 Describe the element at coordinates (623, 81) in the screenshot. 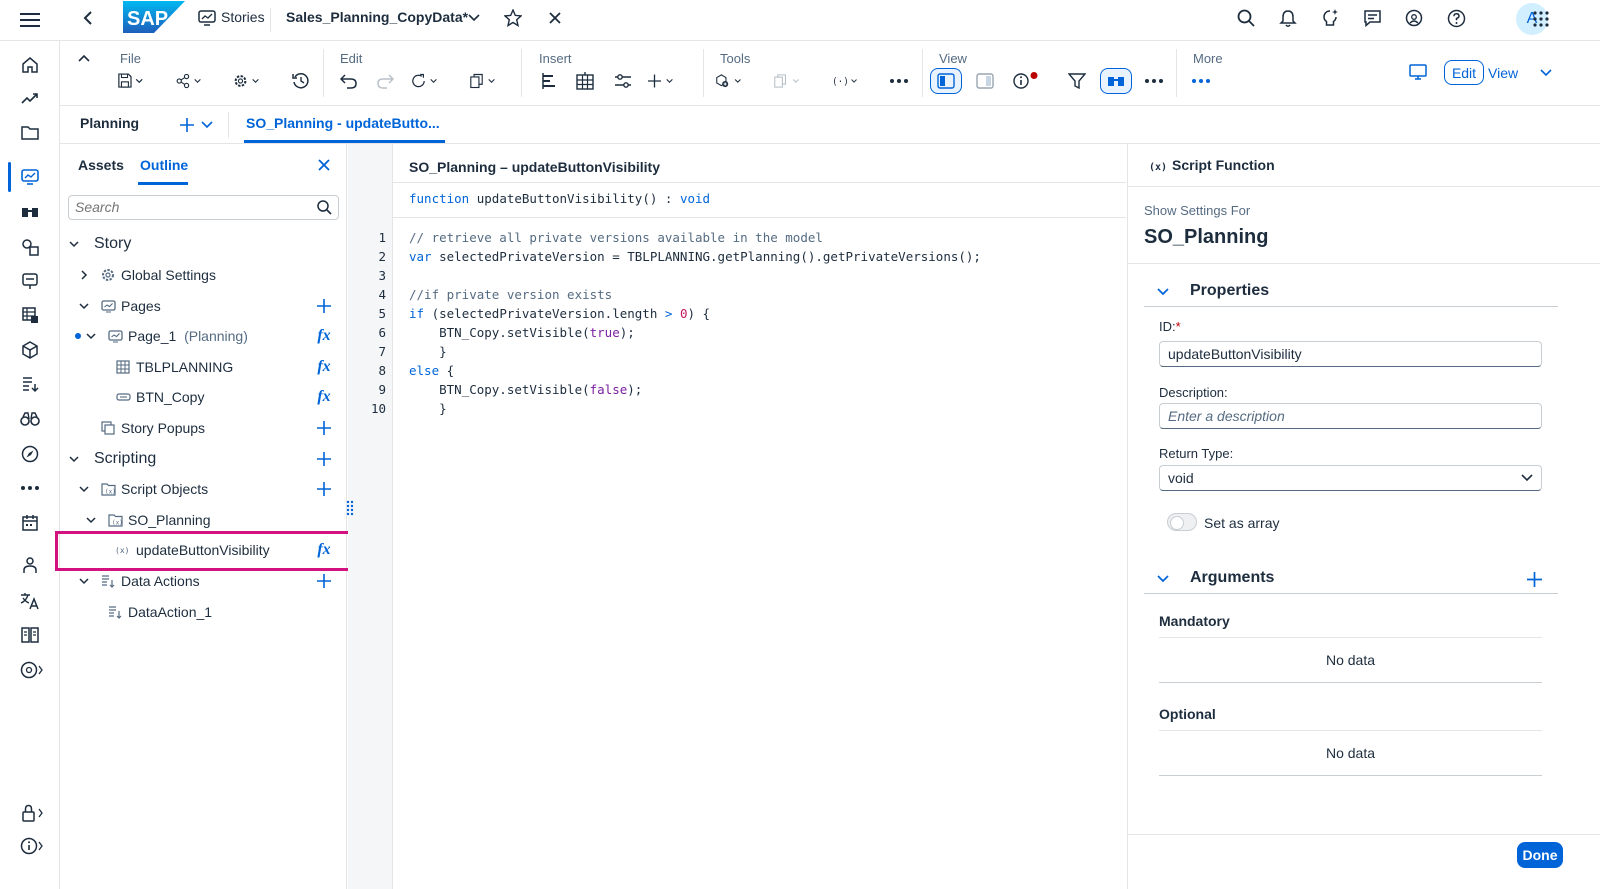

I see `insert-input-control-icon` at that location.